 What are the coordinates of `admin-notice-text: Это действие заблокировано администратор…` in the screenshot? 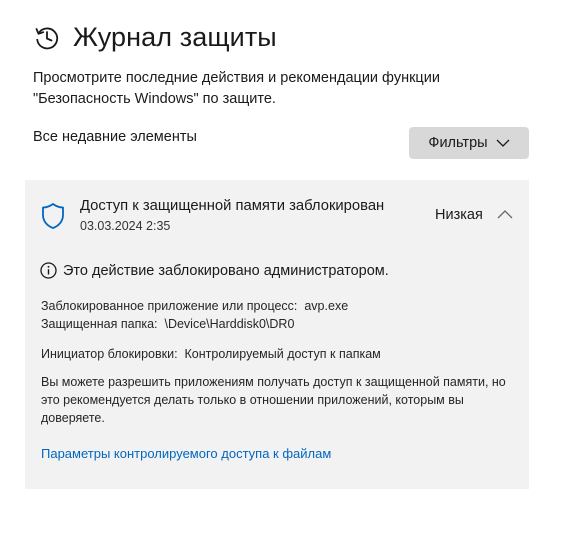 It's located at (226, 270).